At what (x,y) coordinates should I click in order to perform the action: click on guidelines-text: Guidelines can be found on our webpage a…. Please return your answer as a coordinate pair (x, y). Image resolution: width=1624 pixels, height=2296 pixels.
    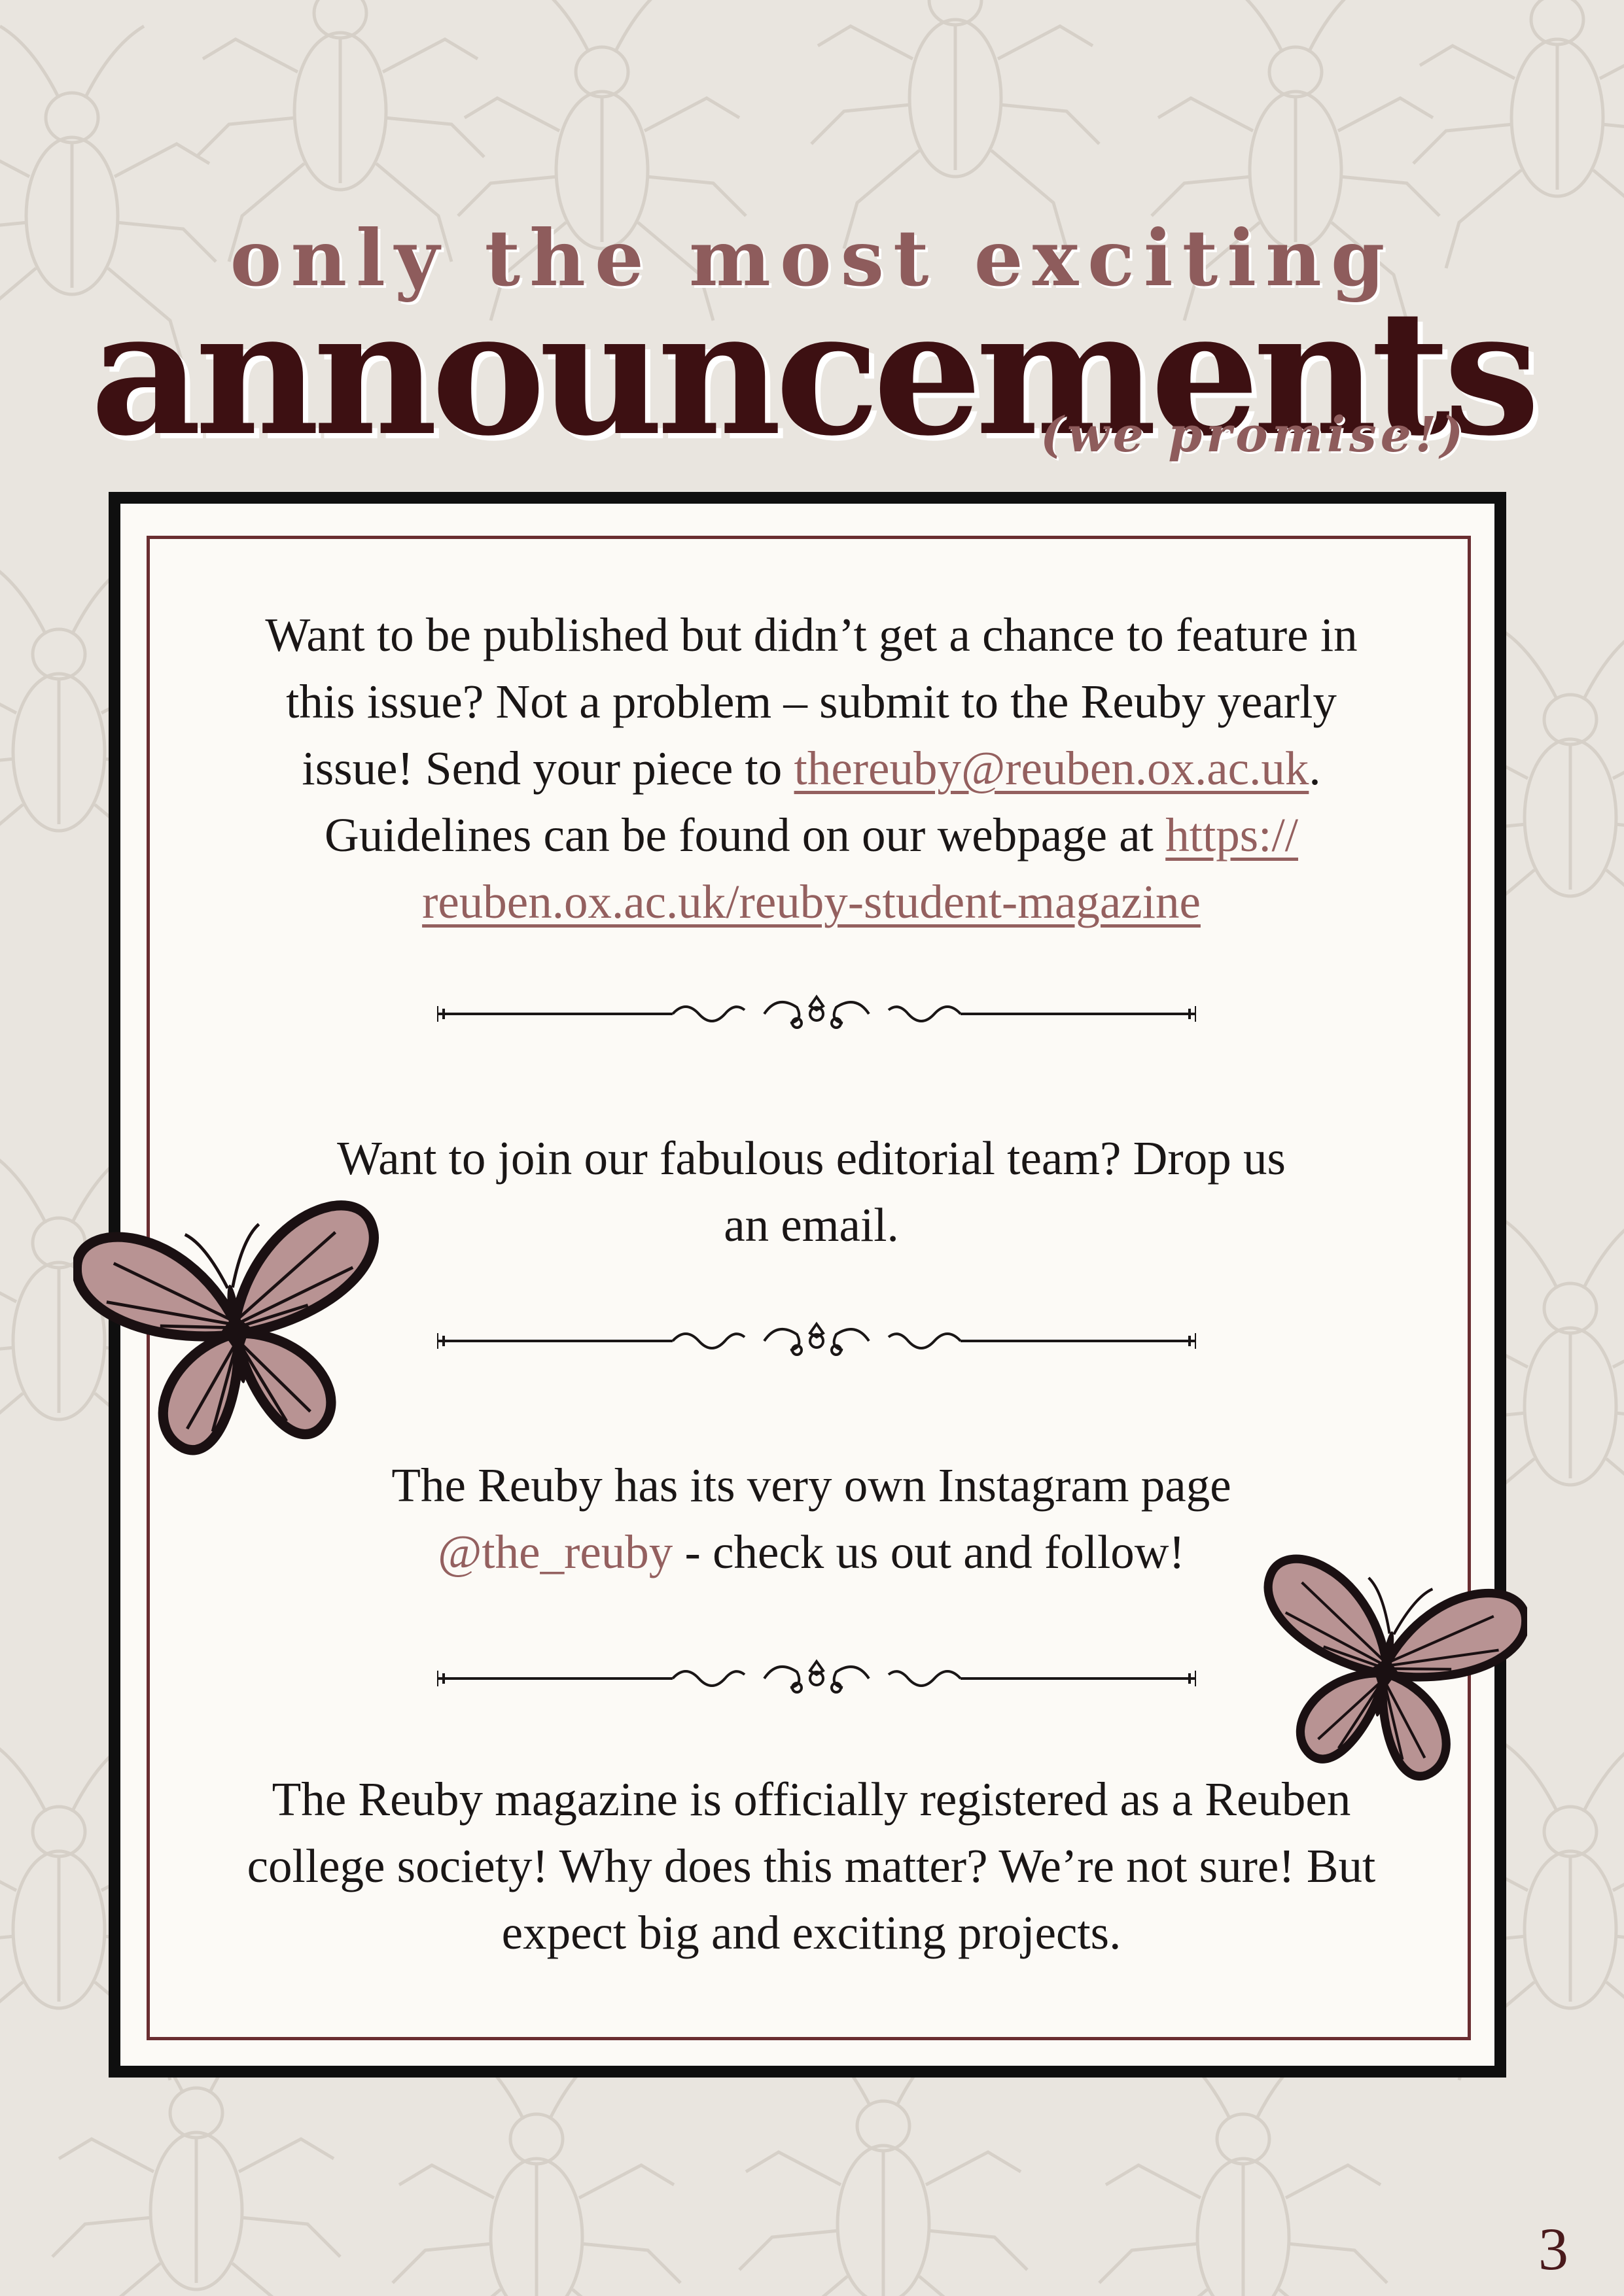
    Looking at the image, I should click on (745, 835).